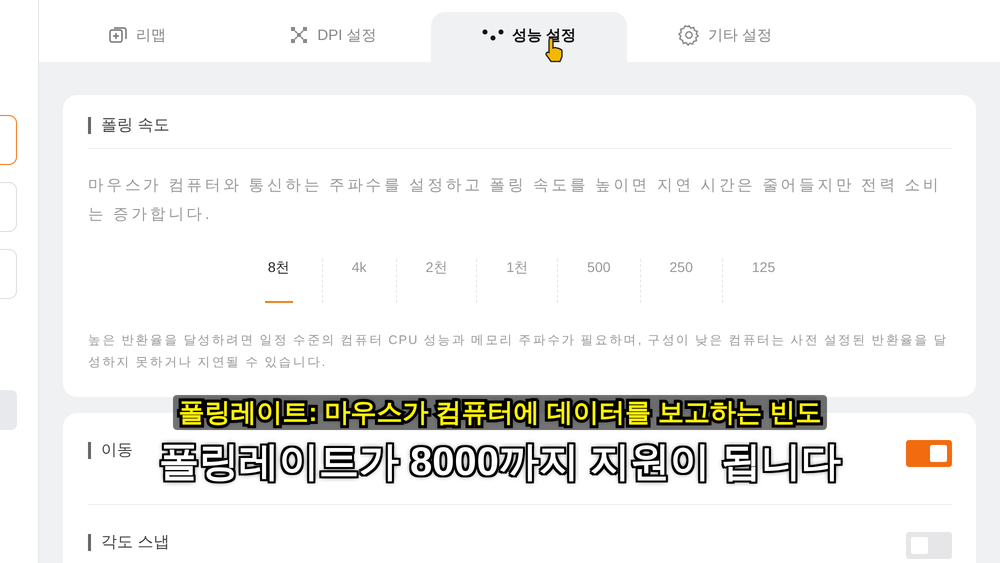  What do you see at coordinates (493, 35) in the screenshot?
I see `dots-icon` at bounding box center [493, 35].